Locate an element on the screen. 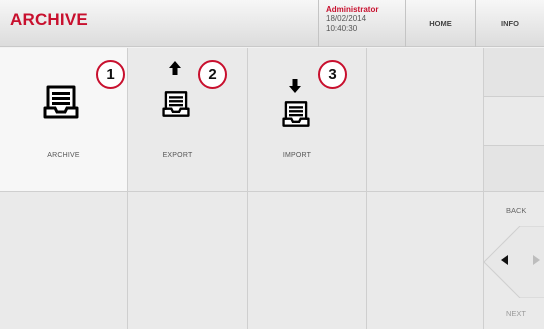  page-title: ARCHIVE is located at coordinates (49, 19).